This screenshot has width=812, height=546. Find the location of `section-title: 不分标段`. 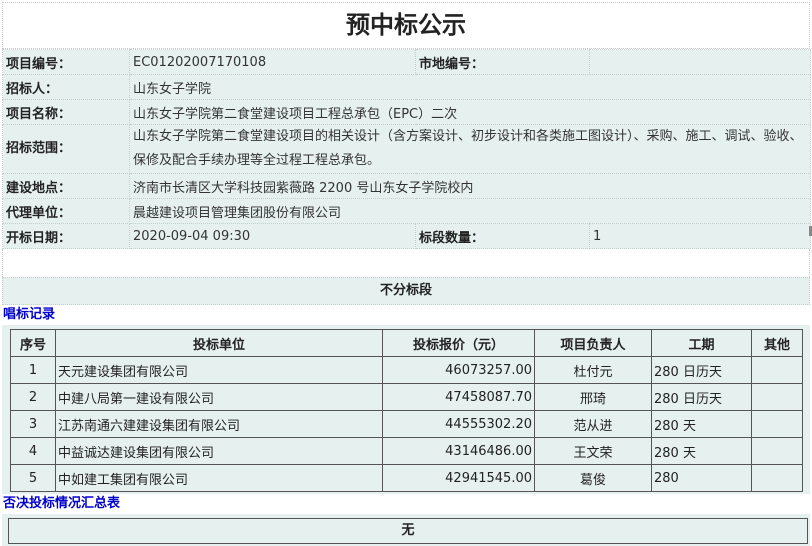

section-title: 不分标段 is located at coordinates (406, 291).